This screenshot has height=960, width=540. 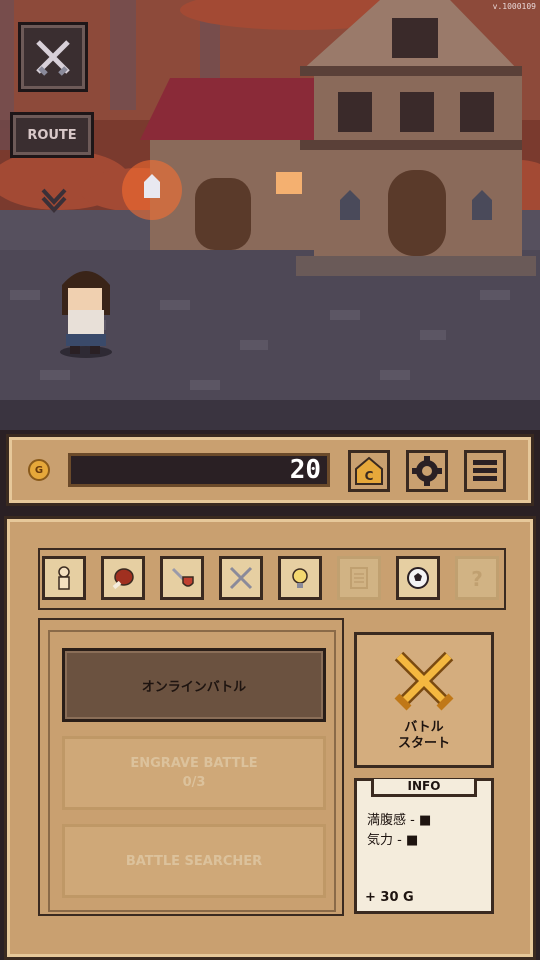 What do you see at coordinates (424, 681) in the screenshot?
I see `golden-crossed-swords-icon` at bounding box center [424, 681].